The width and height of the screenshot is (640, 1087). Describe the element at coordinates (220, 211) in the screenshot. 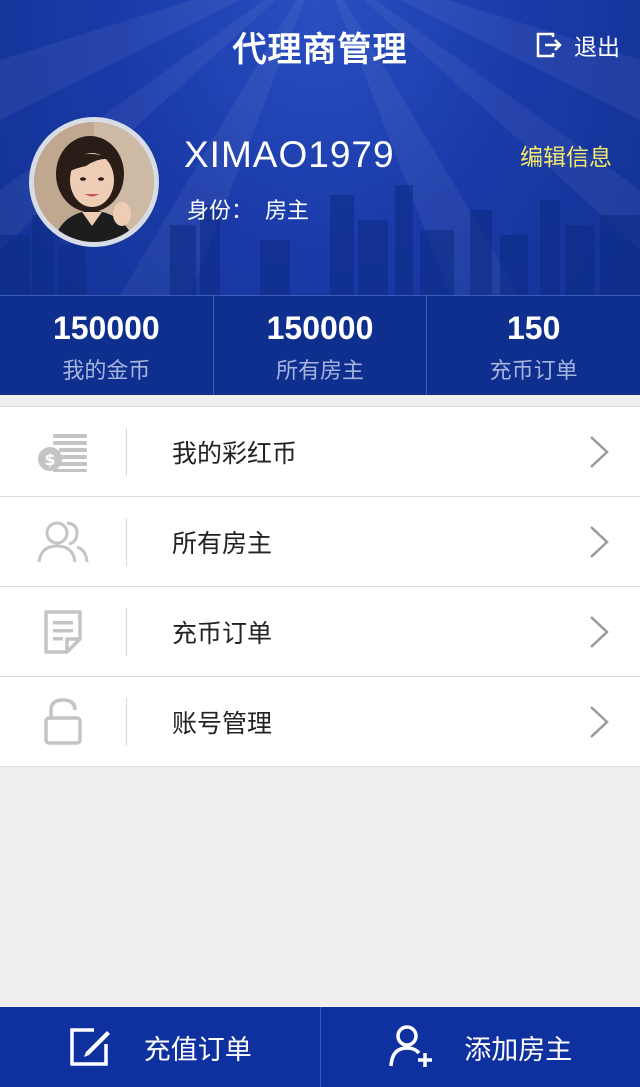

I see `role-label: 身份：` at that location.